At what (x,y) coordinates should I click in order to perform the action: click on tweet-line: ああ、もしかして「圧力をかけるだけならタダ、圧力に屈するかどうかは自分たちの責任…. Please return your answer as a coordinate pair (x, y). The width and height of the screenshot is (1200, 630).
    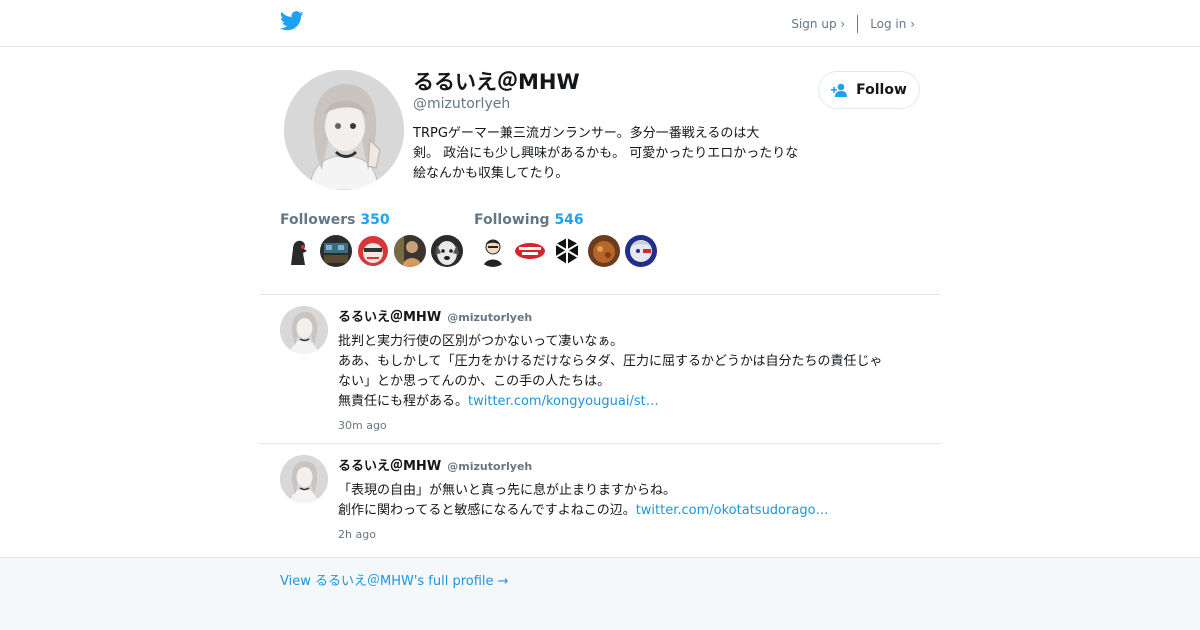
    Looking at the image, I should click on (610, 361).